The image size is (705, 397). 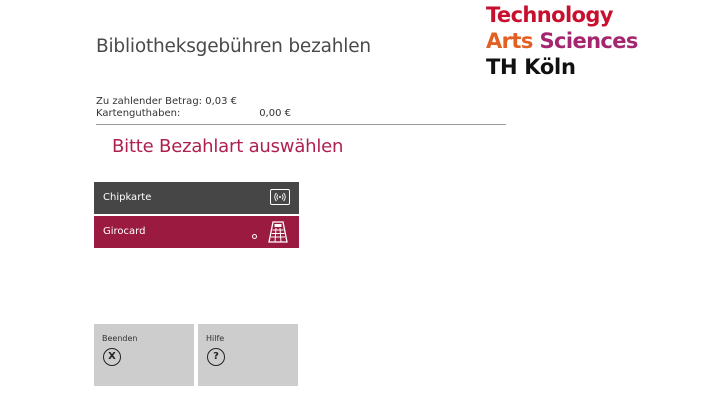 What do you see at coordinates (196, 198) in the screenshot?
I see `chipkarte-button: Chipkarte` at bounding box center [196, 198].